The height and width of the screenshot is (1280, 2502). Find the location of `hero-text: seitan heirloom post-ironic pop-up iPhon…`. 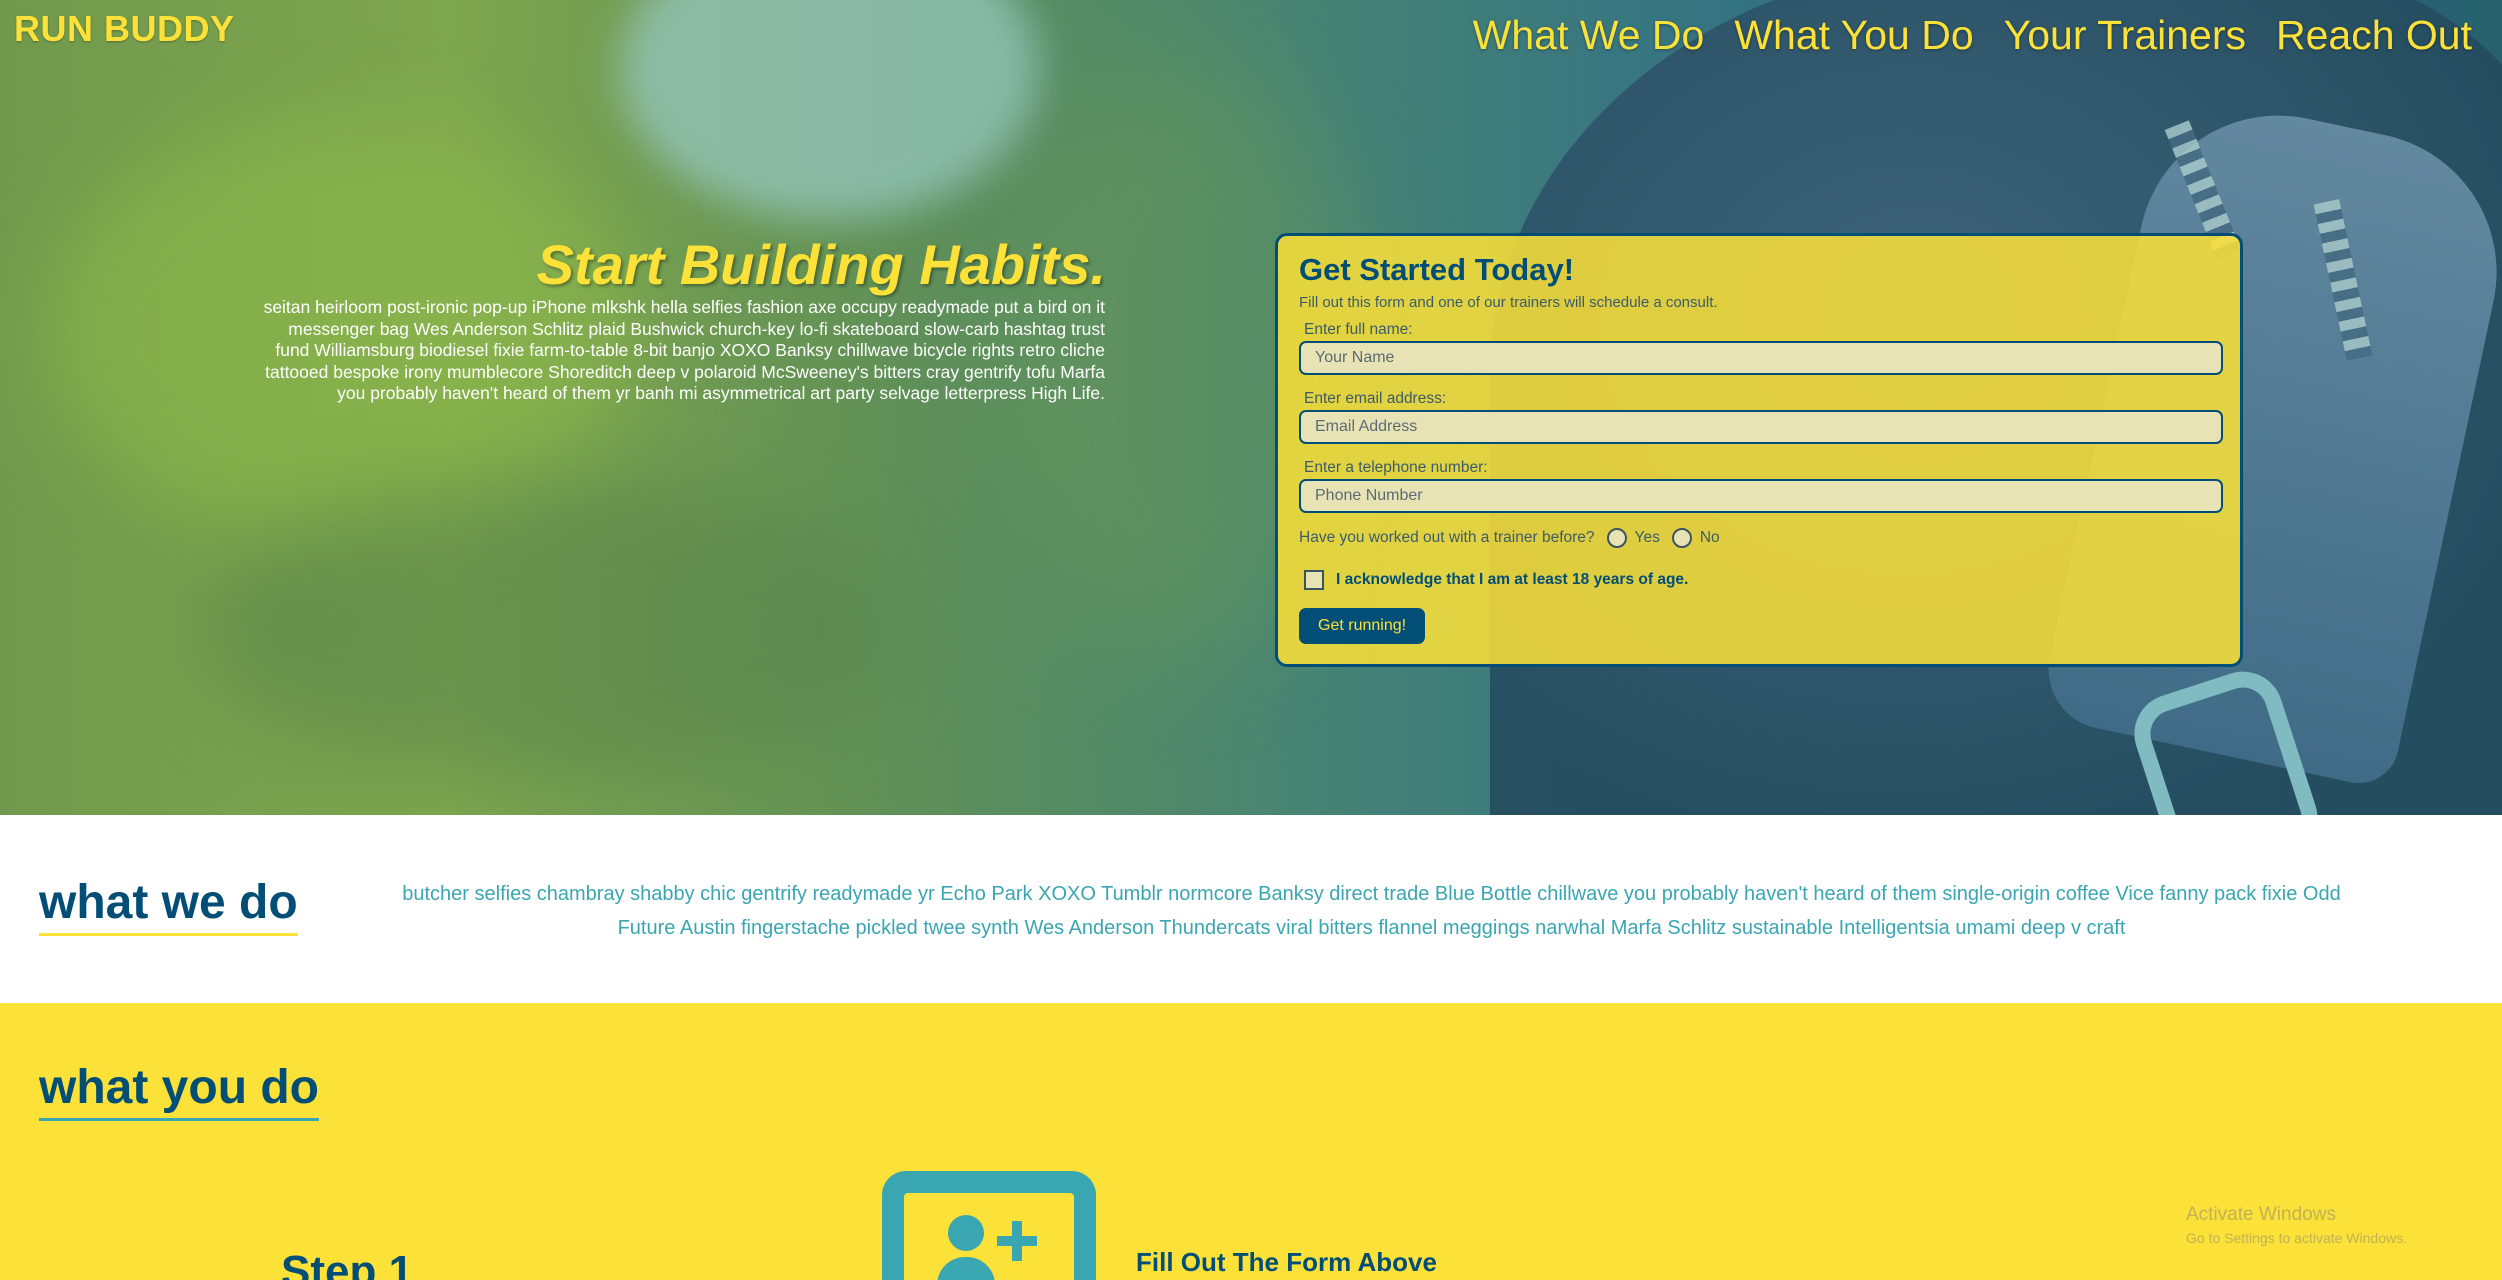

hero-text: seitan heirloom post-ironic pop-up iPhon… is located at coordinates (684, 350).